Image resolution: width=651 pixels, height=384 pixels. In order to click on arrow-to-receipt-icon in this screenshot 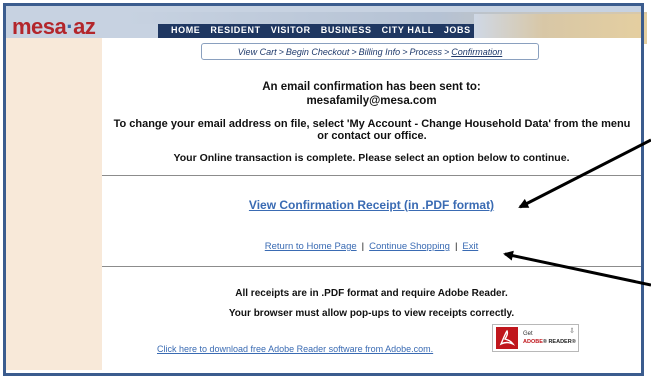, I will do `click(584, 173)`.